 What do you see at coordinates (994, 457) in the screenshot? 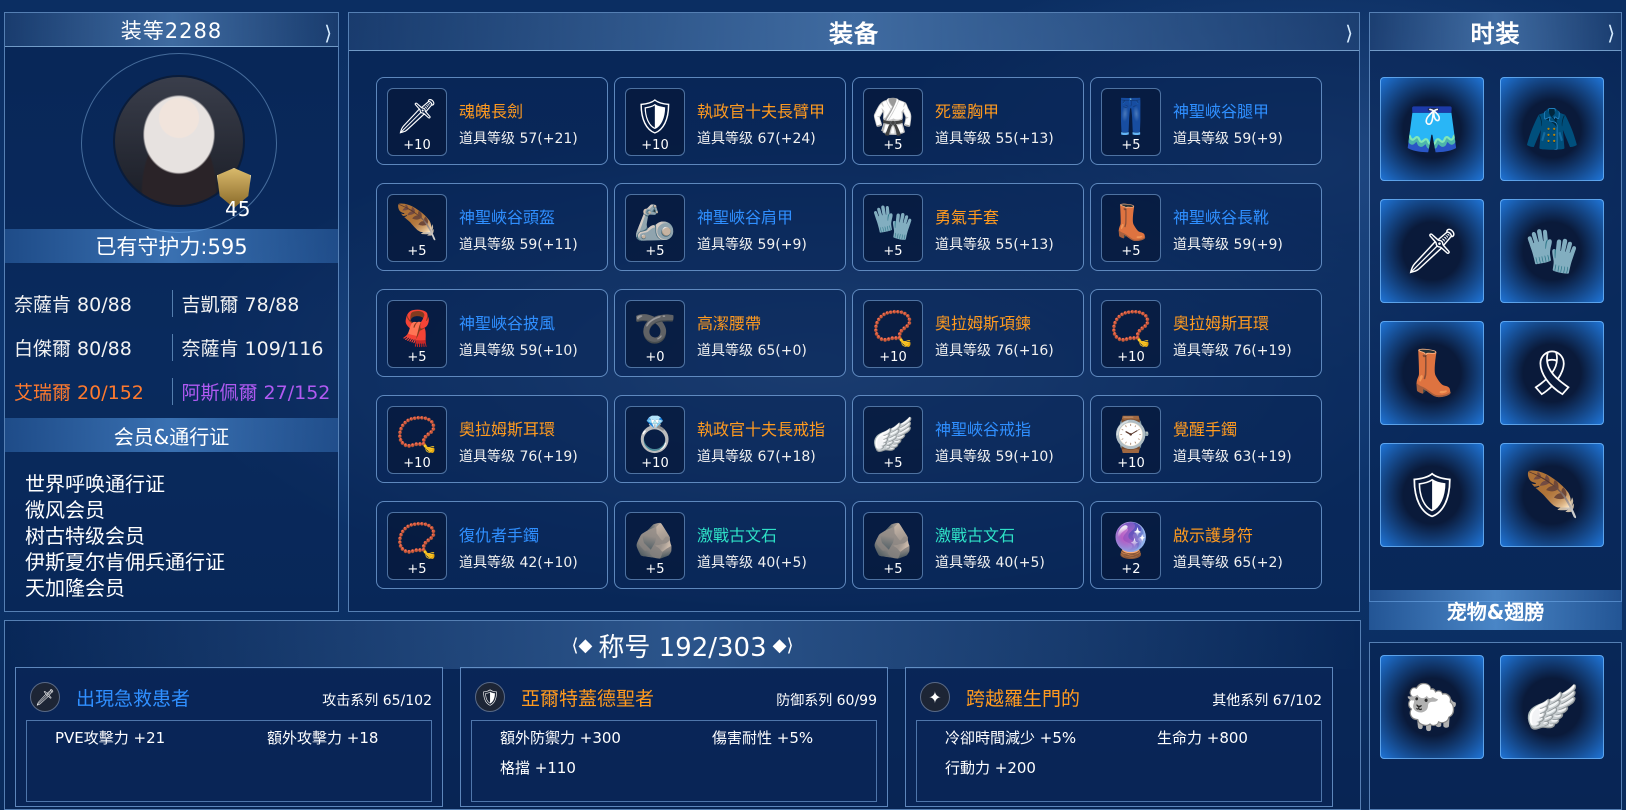
I see `item-level: 道具等级 59(+10)` at bounding box center [994, 457].